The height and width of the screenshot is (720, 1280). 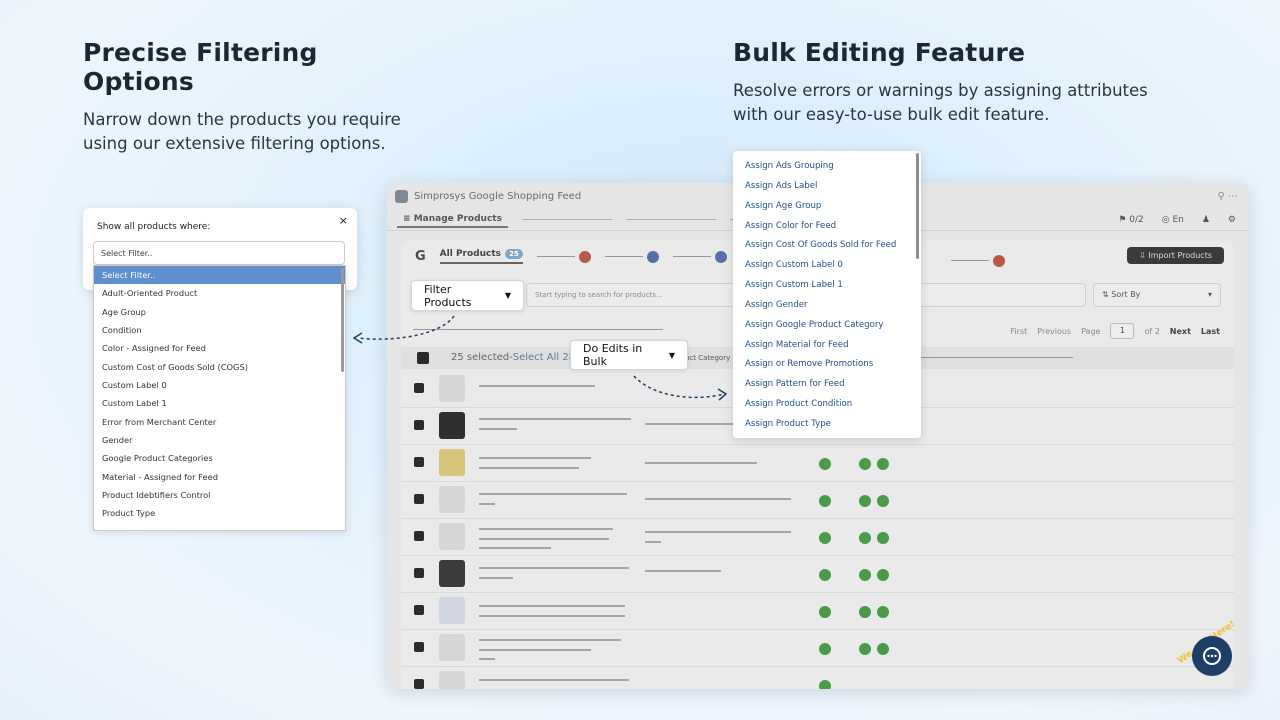 What do you see at coordinates (827, 326) in the screenshot?
I see `bulk-menu-item: Assign Google Product Category` at bounding box center [827, 326].